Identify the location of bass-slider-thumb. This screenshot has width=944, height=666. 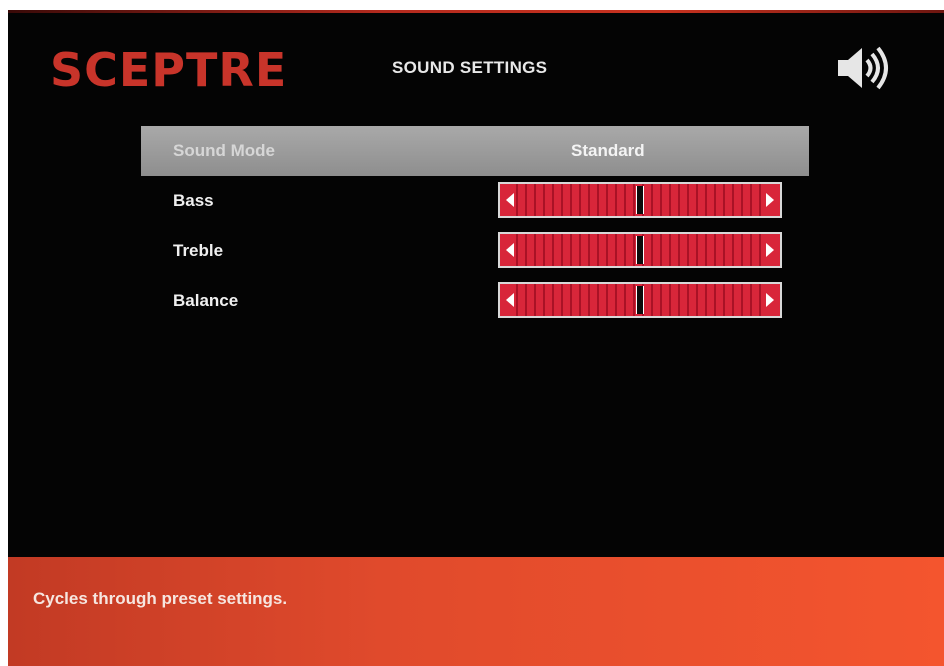
(640, 200).